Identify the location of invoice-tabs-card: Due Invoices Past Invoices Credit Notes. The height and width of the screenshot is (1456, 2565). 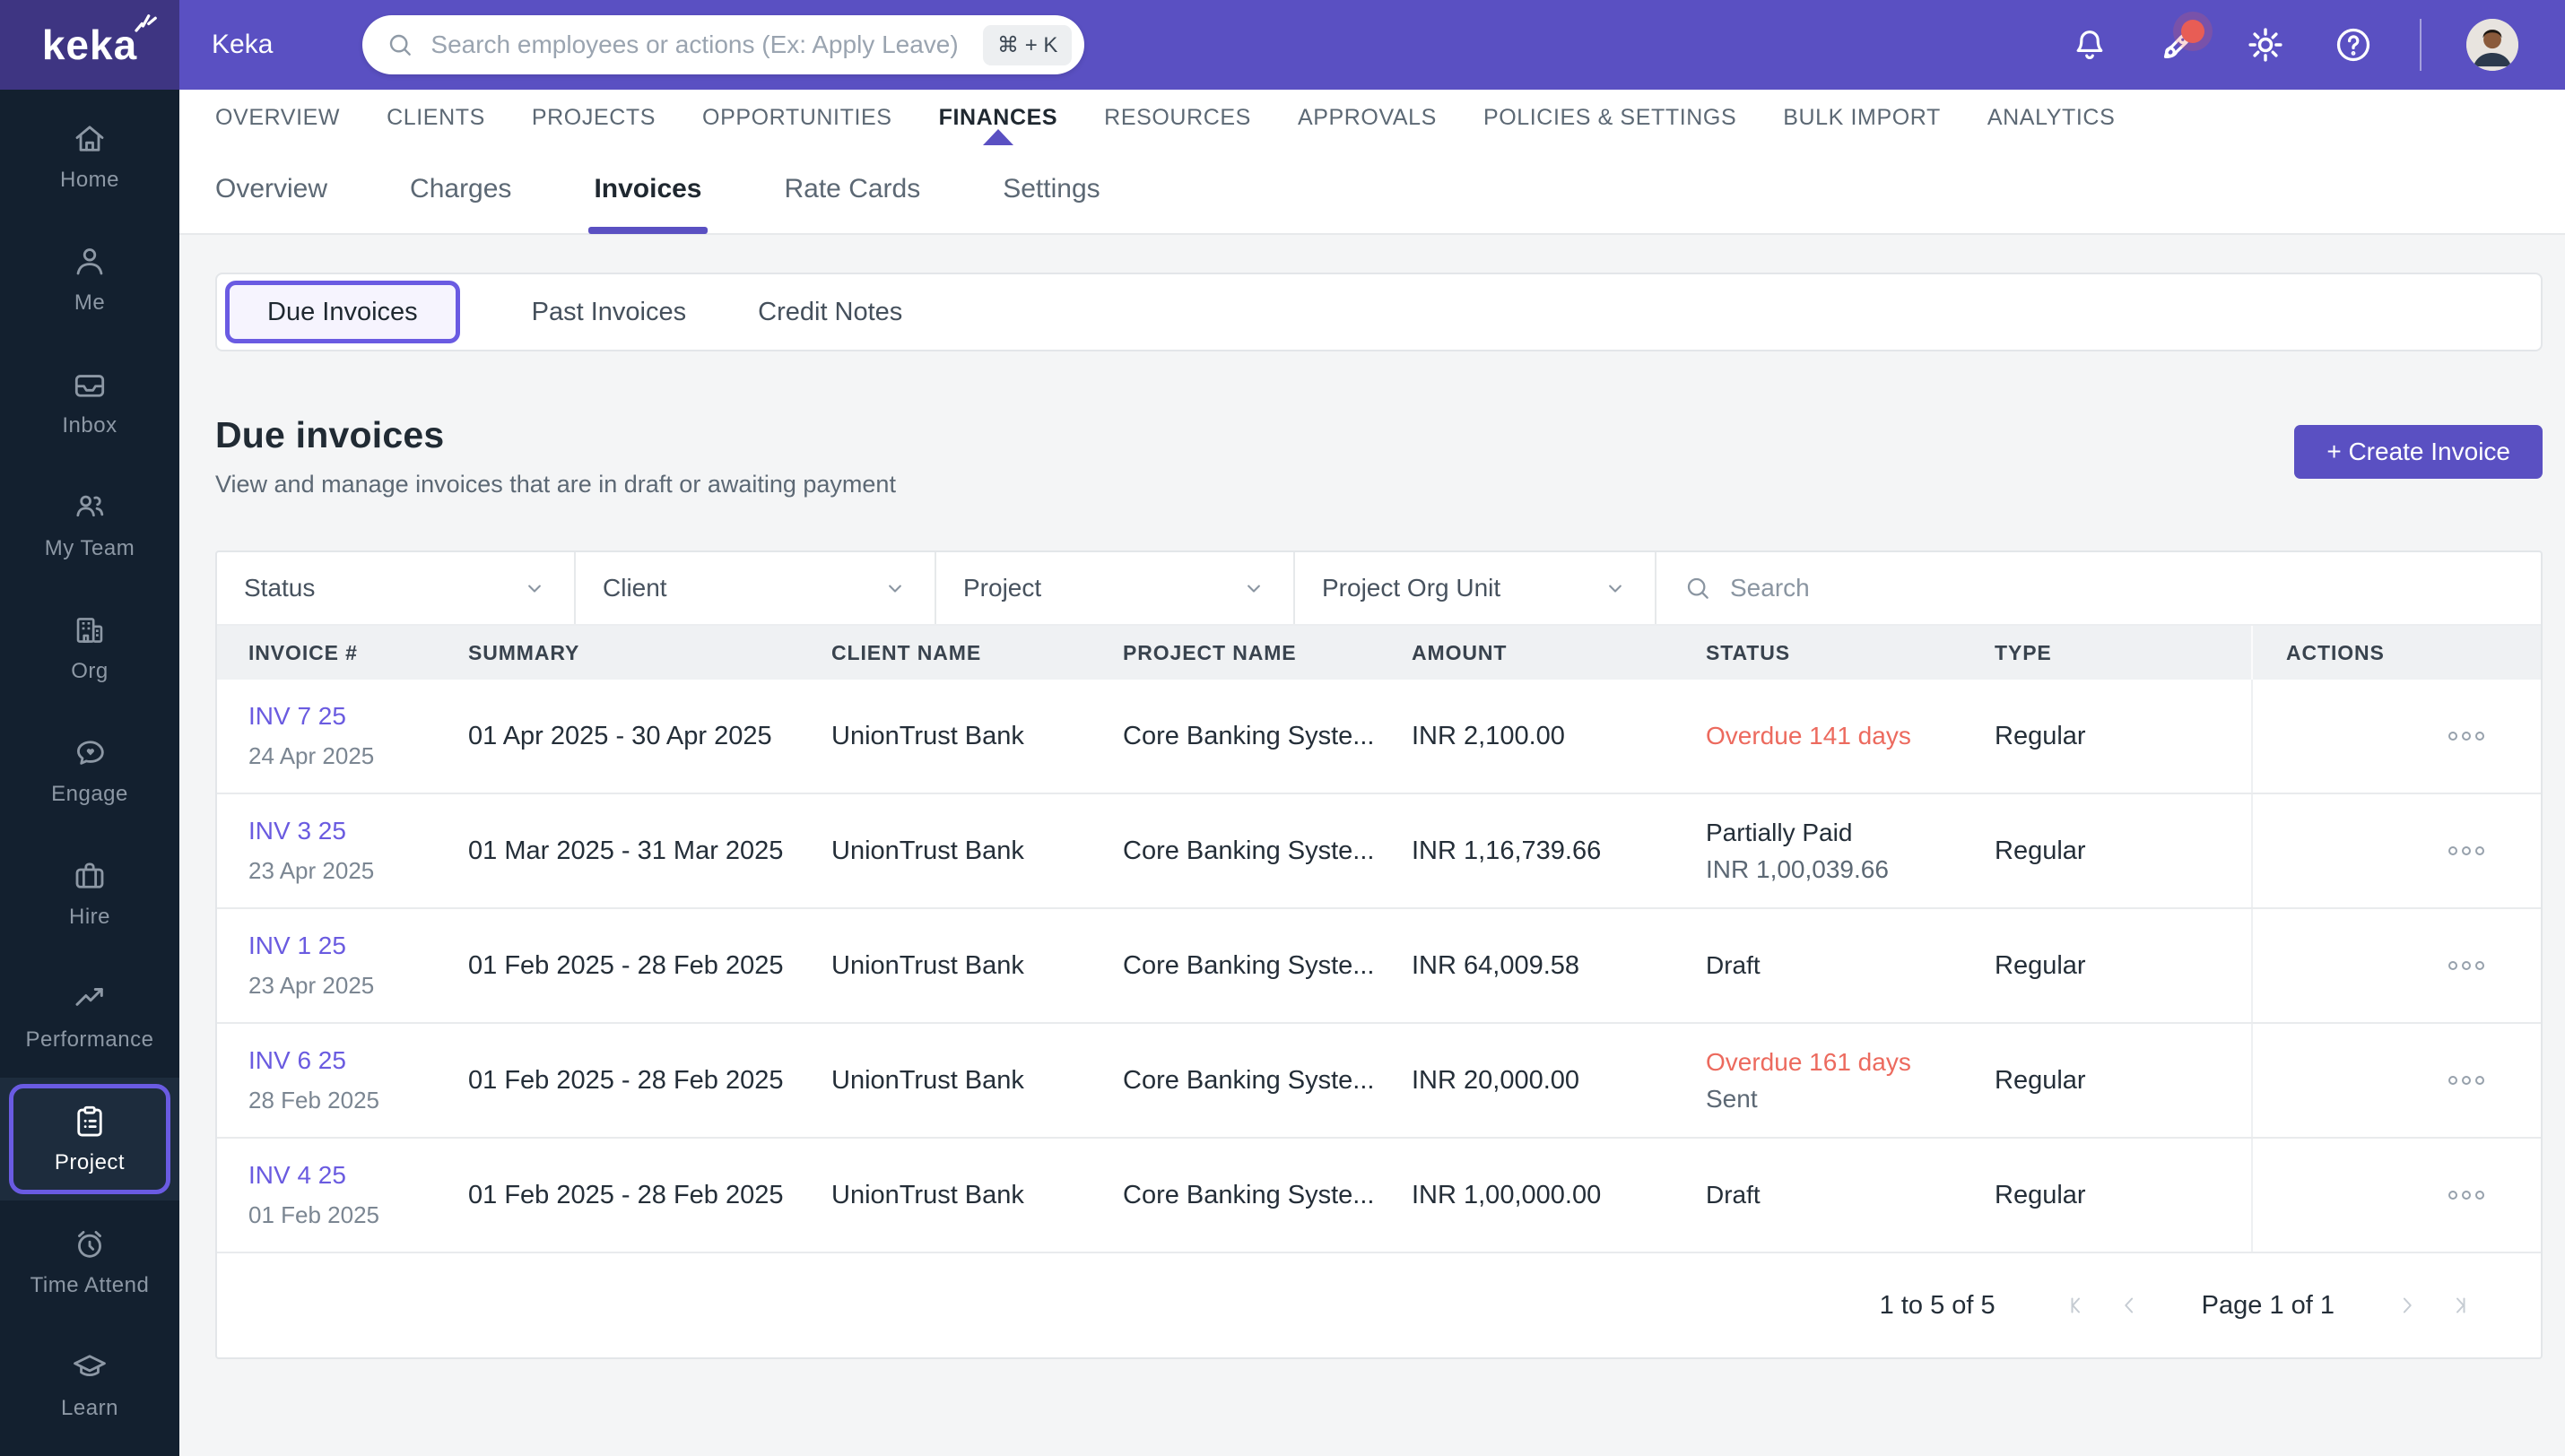
(1379, 312).